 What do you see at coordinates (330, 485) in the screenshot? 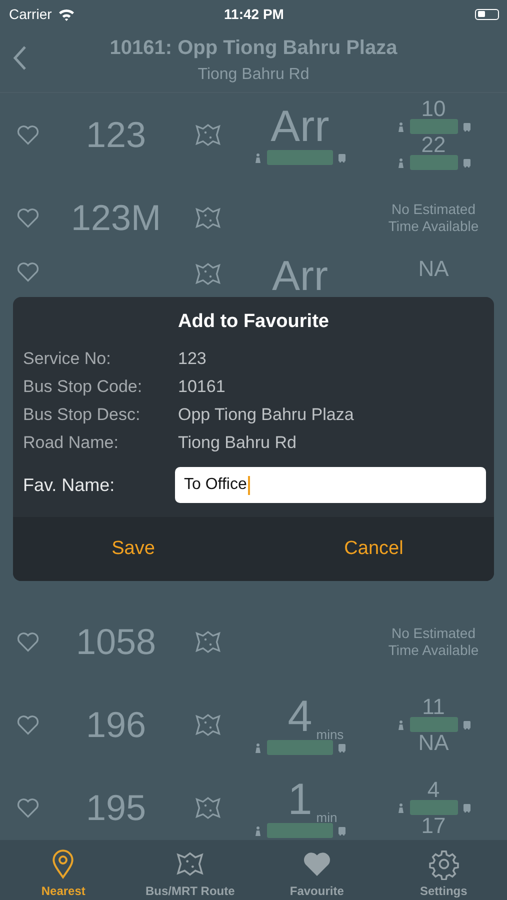
I see `fav-name-field: To Office` at bounding box center [330, 485].